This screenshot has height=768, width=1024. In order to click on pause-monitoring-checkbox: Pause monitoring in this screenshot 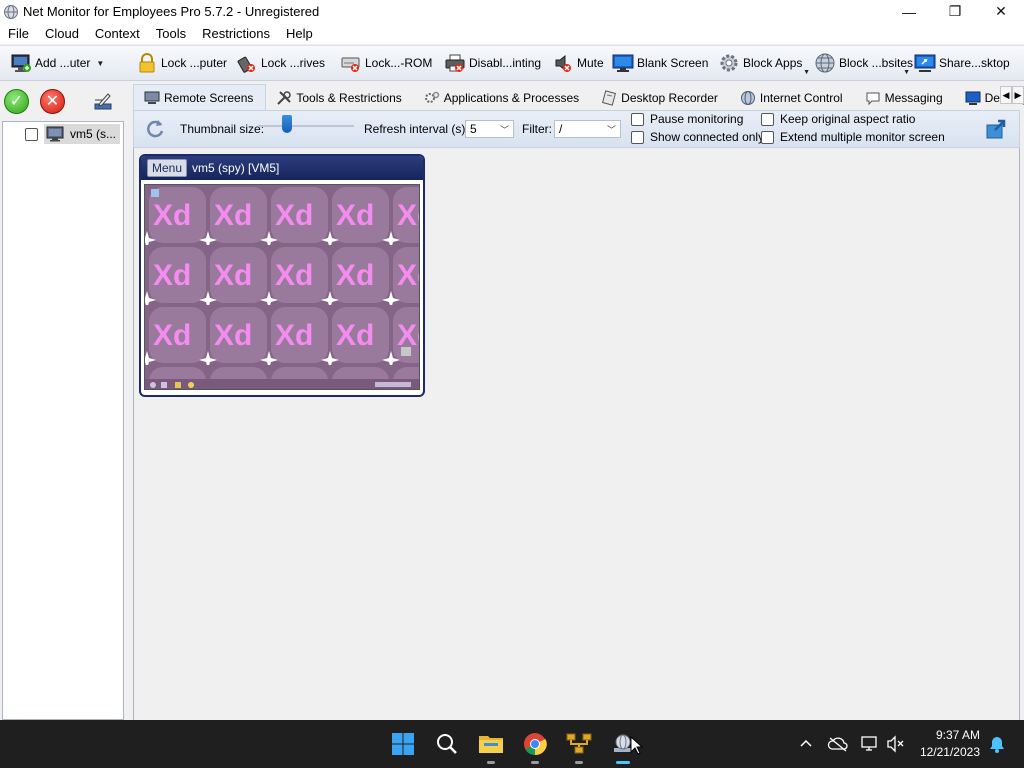, I will do `click(687, 119)`.